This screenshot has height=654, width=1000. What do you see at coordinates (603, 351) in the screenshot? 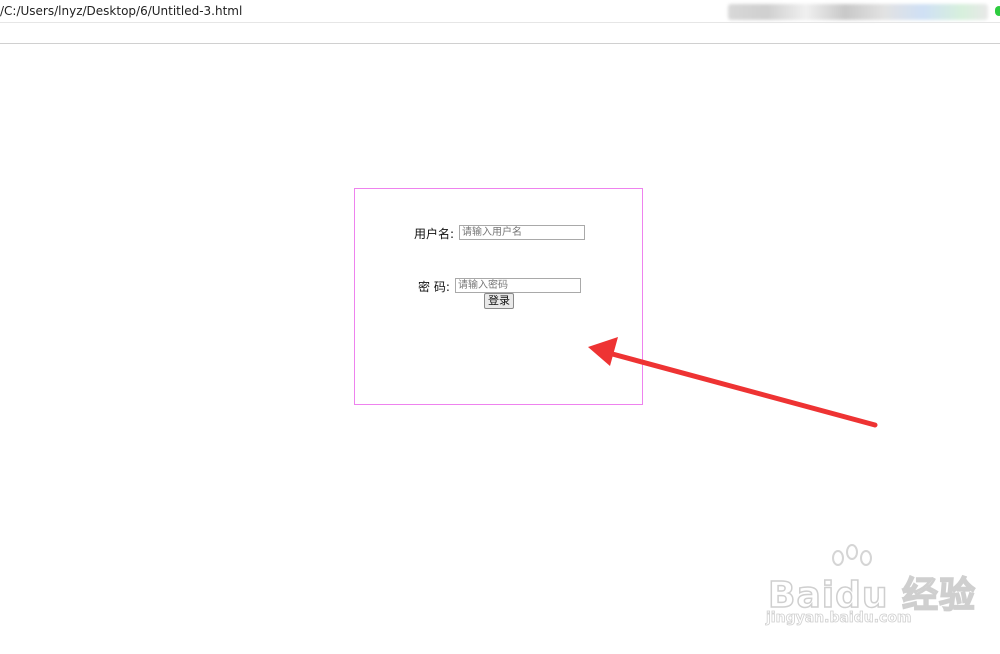
I see `arrow-head` at bounding box center [603, 351].